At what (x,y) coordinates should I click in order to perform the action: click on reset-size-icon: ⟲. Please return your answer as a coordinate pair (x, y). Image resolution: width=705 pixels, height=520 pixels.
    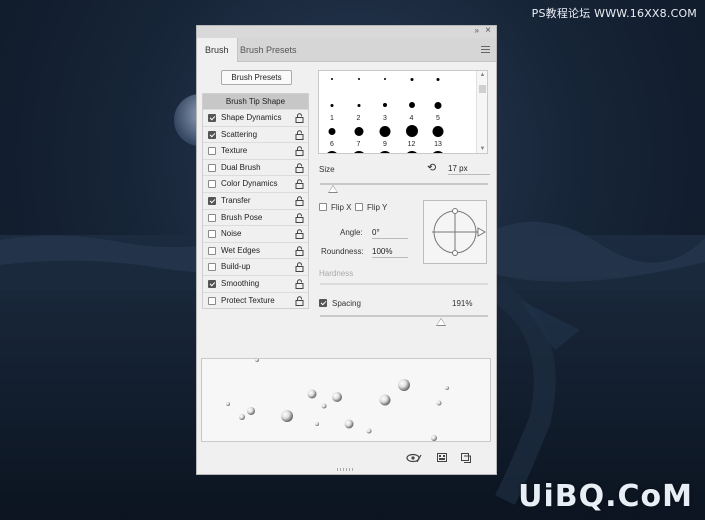
    Looking at the image, I should click on (431, 167).